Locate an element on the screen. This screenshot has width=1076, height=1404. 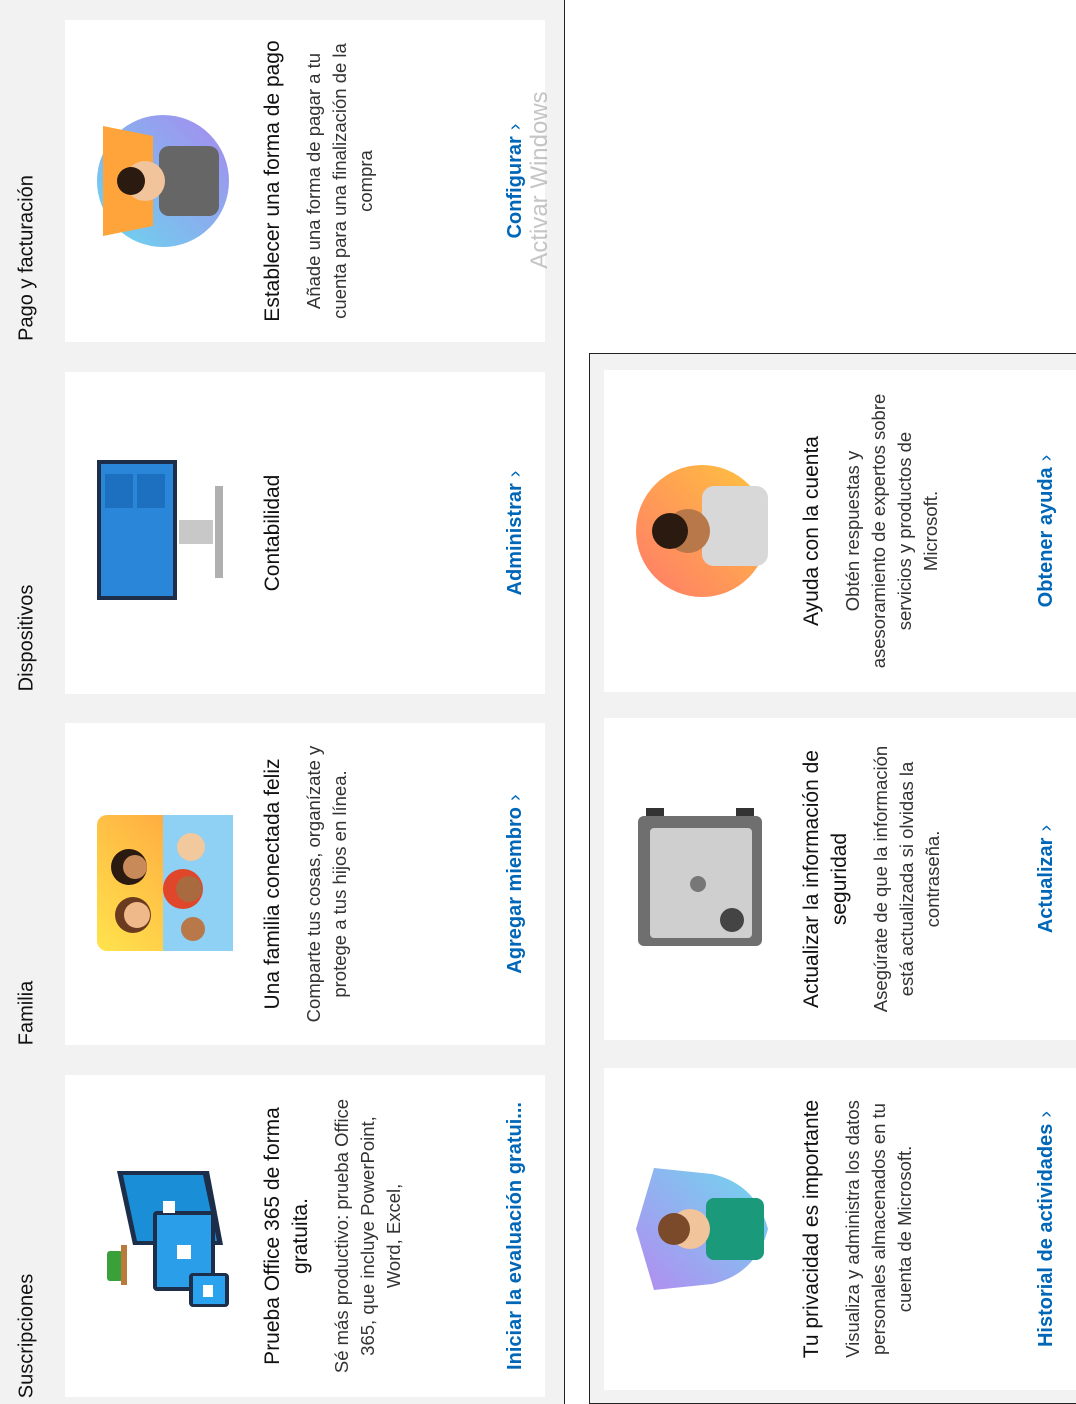
card-office-title: Prueba Office 365 de forma gratuita. is located at coordinates (286, 1236).